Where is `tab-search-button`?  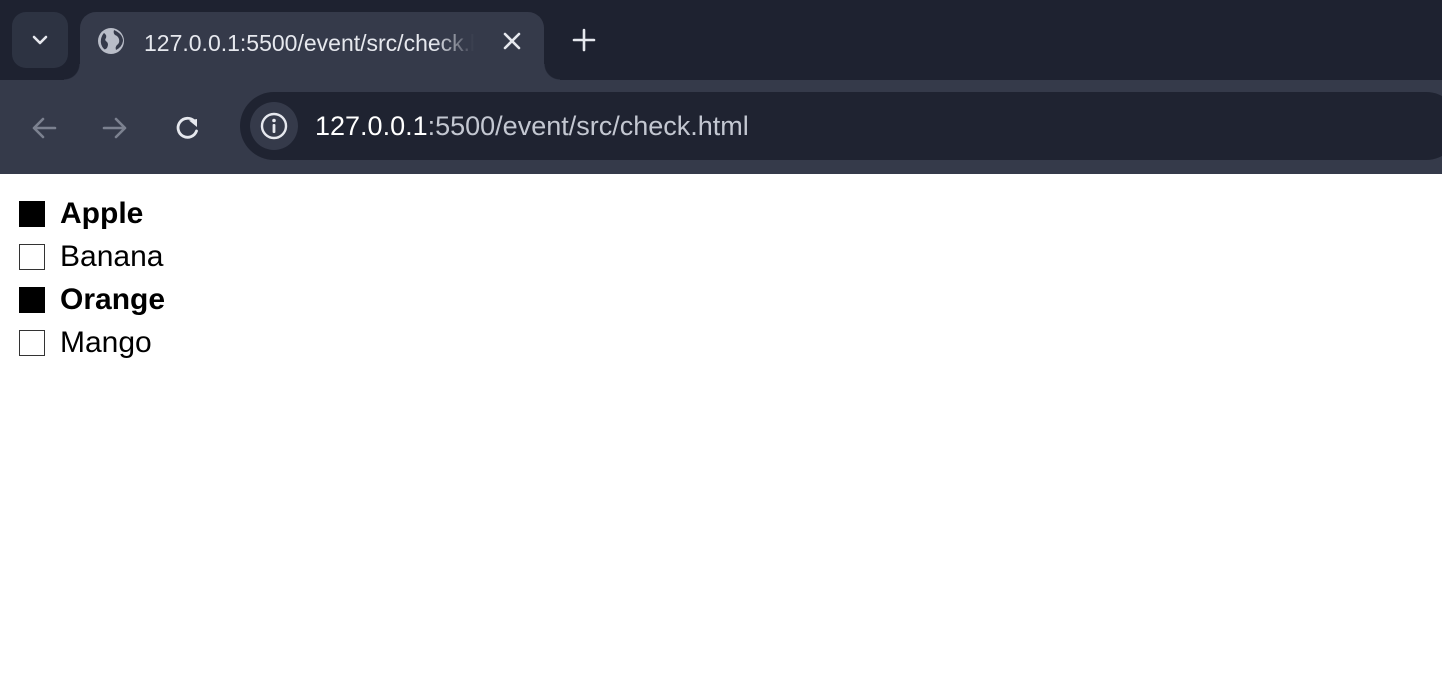
tab-search-button is located at coordinates (40, 40).